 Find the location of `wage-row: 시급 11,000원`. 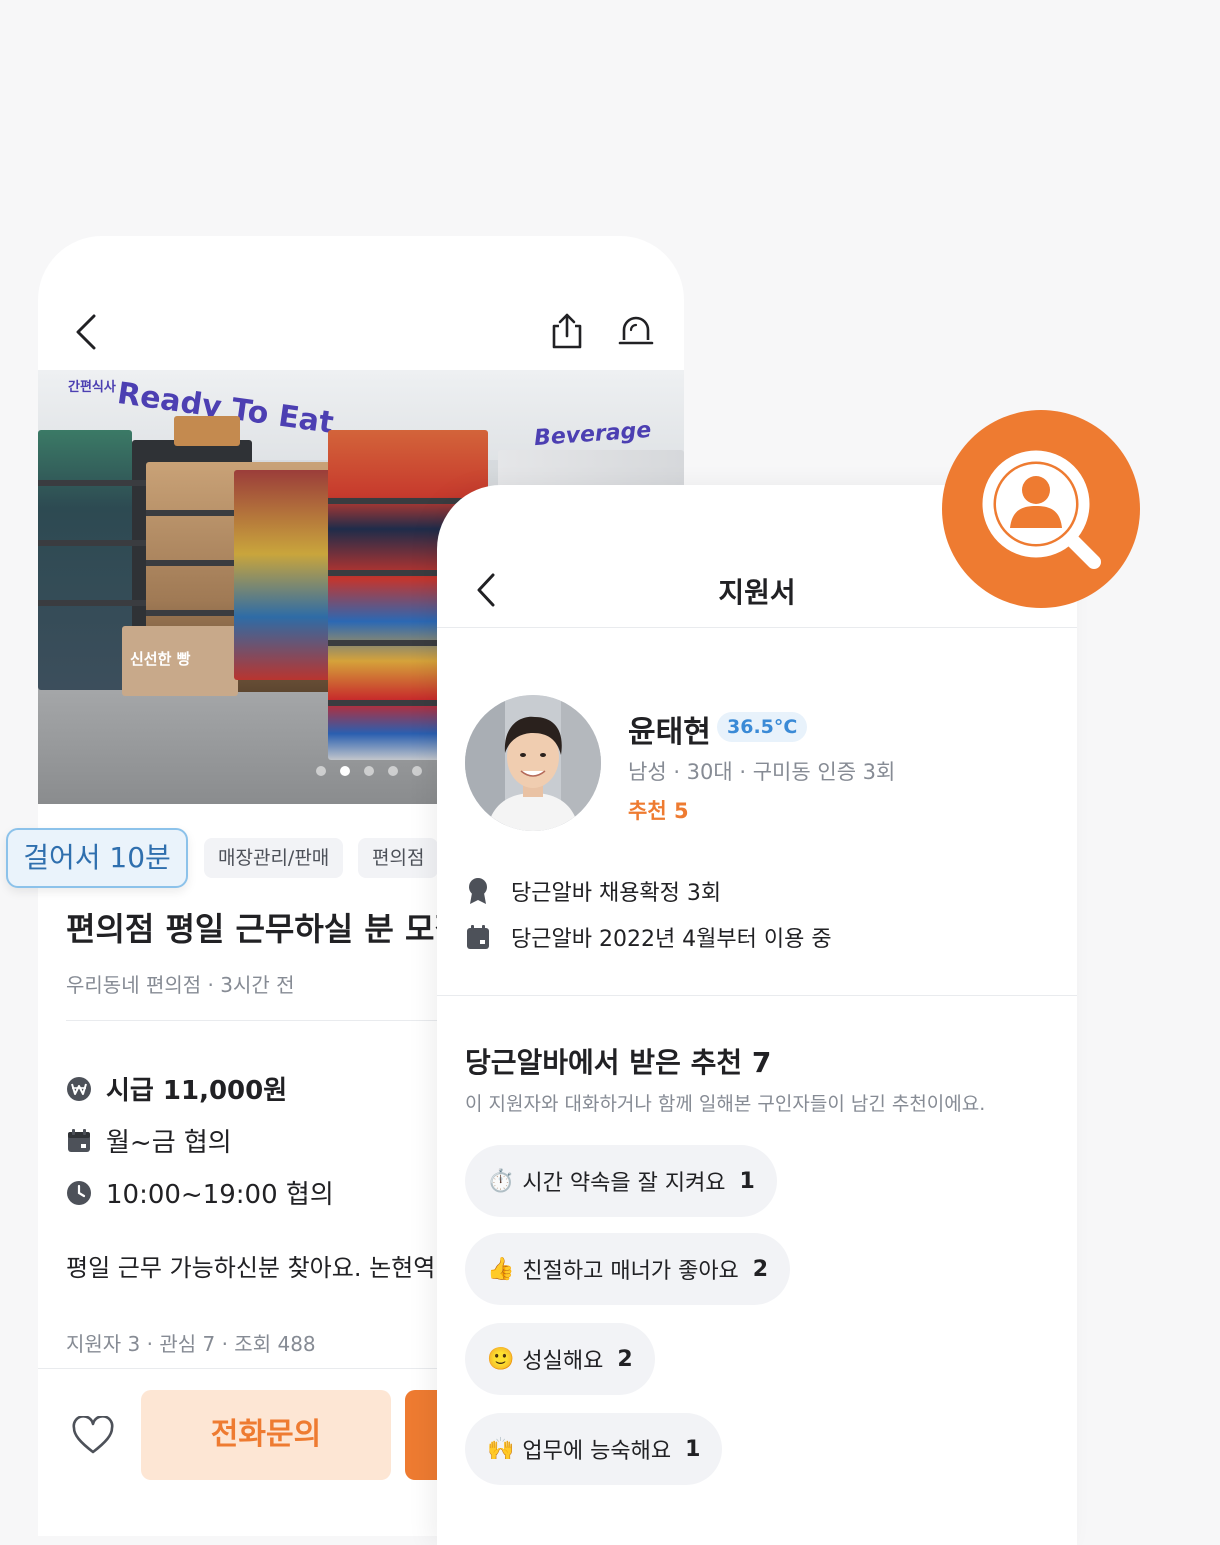

wage-row: 시급 11,000원 is located at coordinates (176, 1088).